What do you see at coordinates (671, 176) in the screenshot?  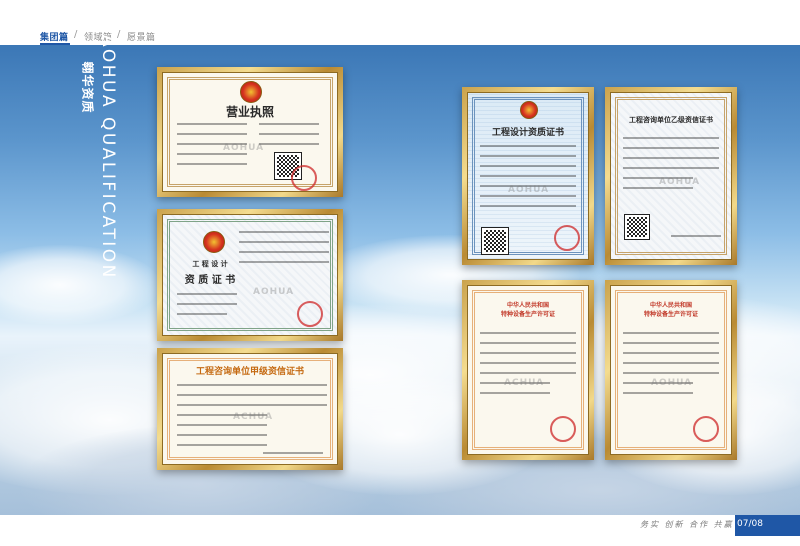 I see `certificate-grade-b-credit: 工程咨询单位乙级资信证书 AOHUA` at bounding box center [671, 176].